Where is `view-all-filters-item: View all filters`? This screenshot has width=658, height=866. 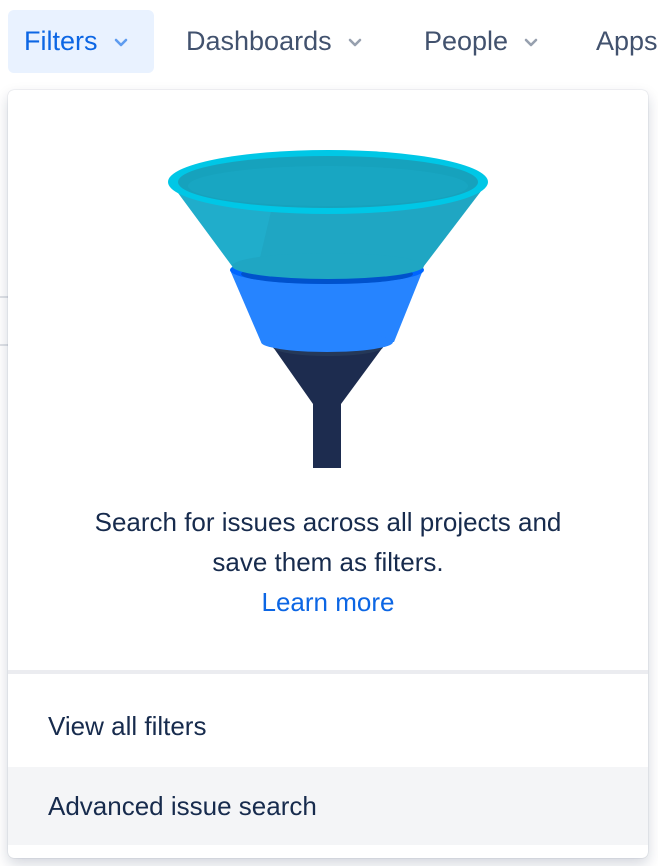
view-all-filters-item: View all filters is located at coordinates (328, 726).